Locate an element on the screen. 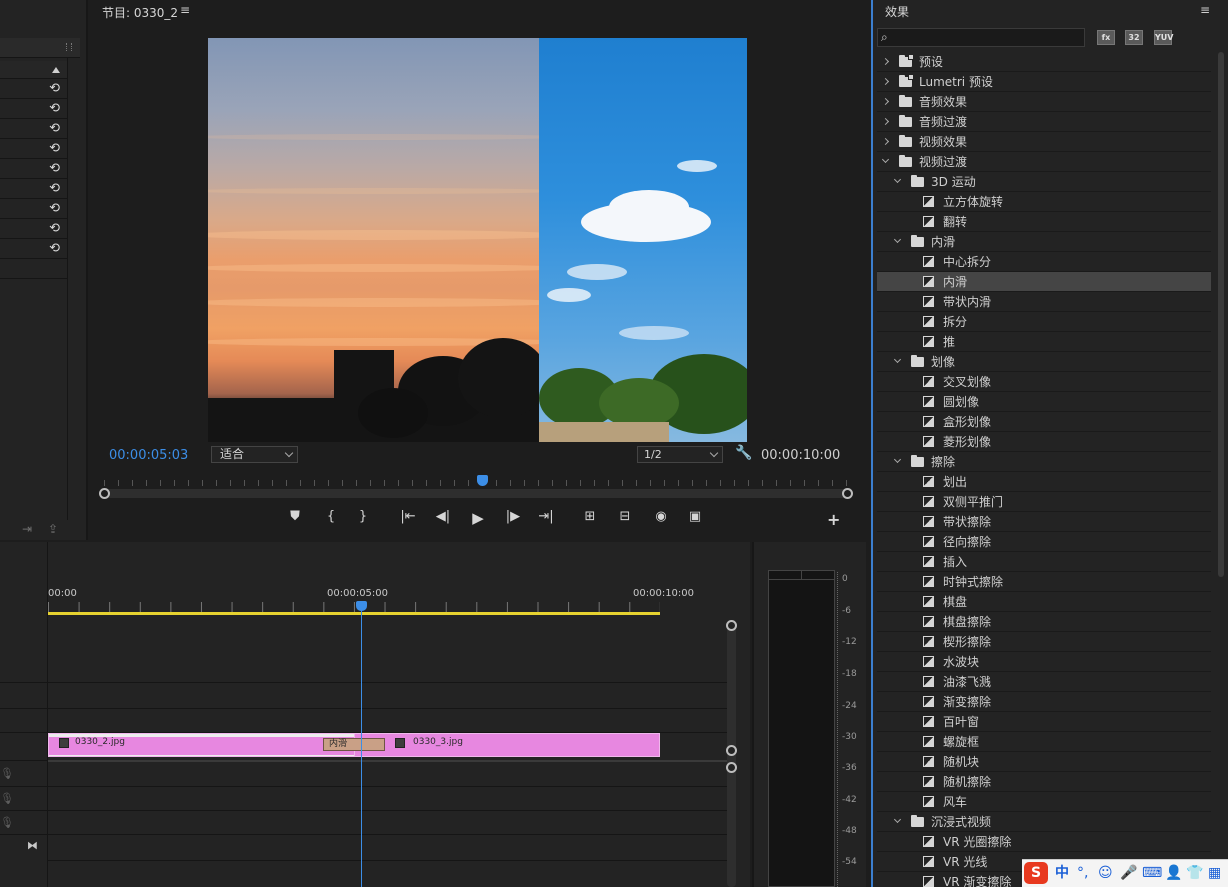 The height and width of the screenshot is (887, 1228). yuv-effects-icon: YUV is located at coordinates (1163, 37).